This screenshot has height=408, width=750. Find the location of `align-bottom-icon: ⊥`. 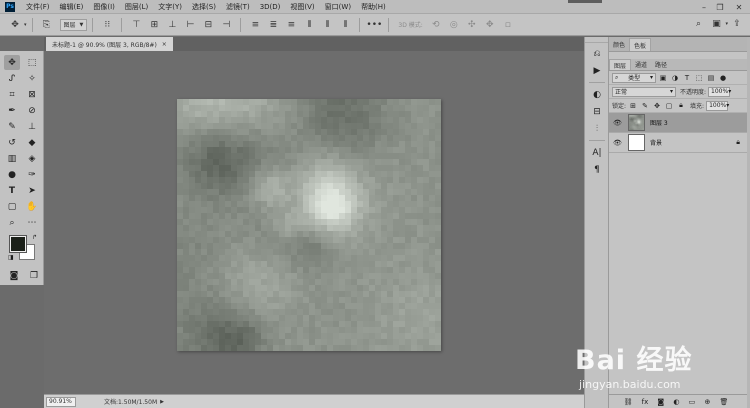

align-bottom-icon: ⊥ is located at coordinates (172, 25).